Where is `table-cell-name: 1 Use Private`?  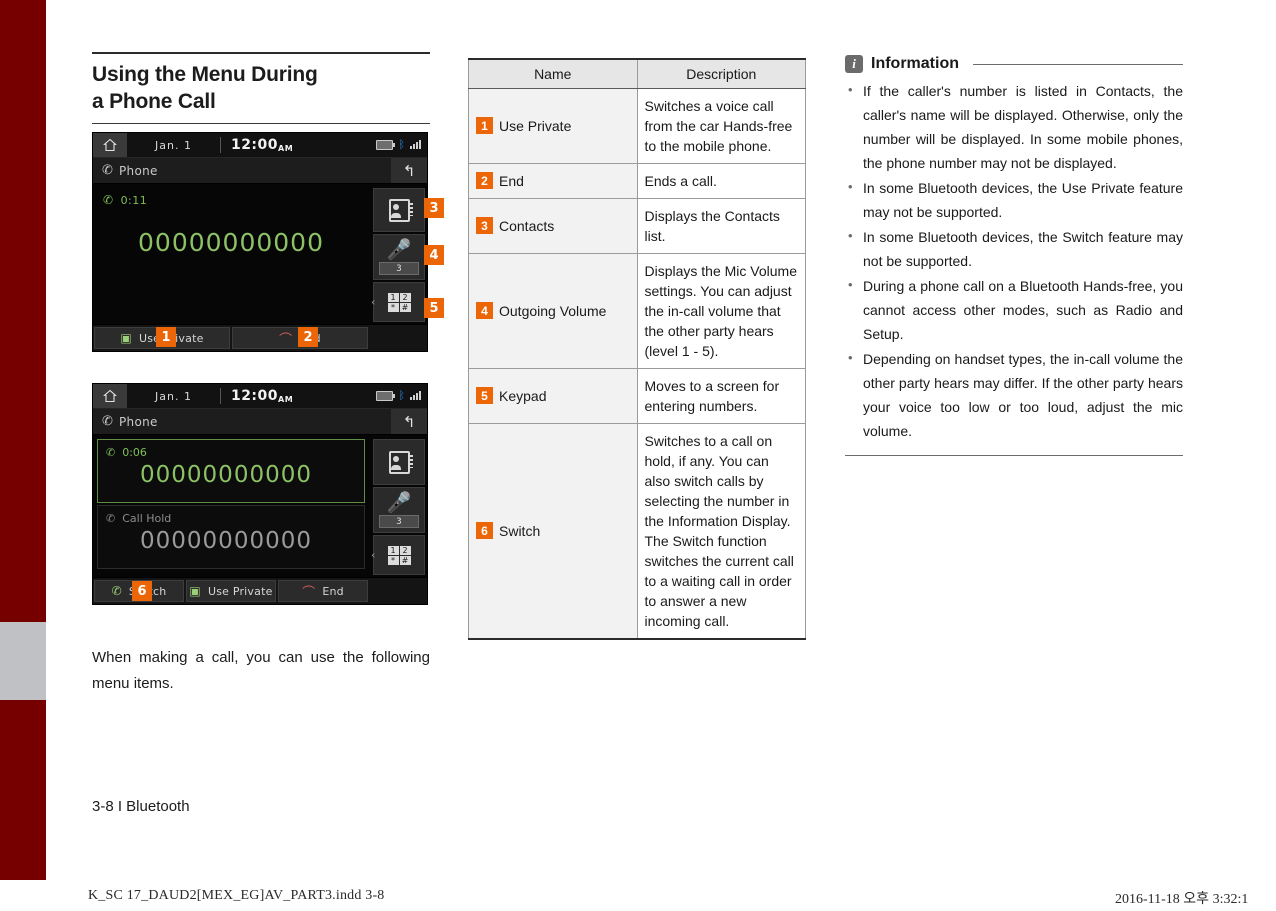
table-cell-name: 1 Use Private is located at coordinates (553, 126).